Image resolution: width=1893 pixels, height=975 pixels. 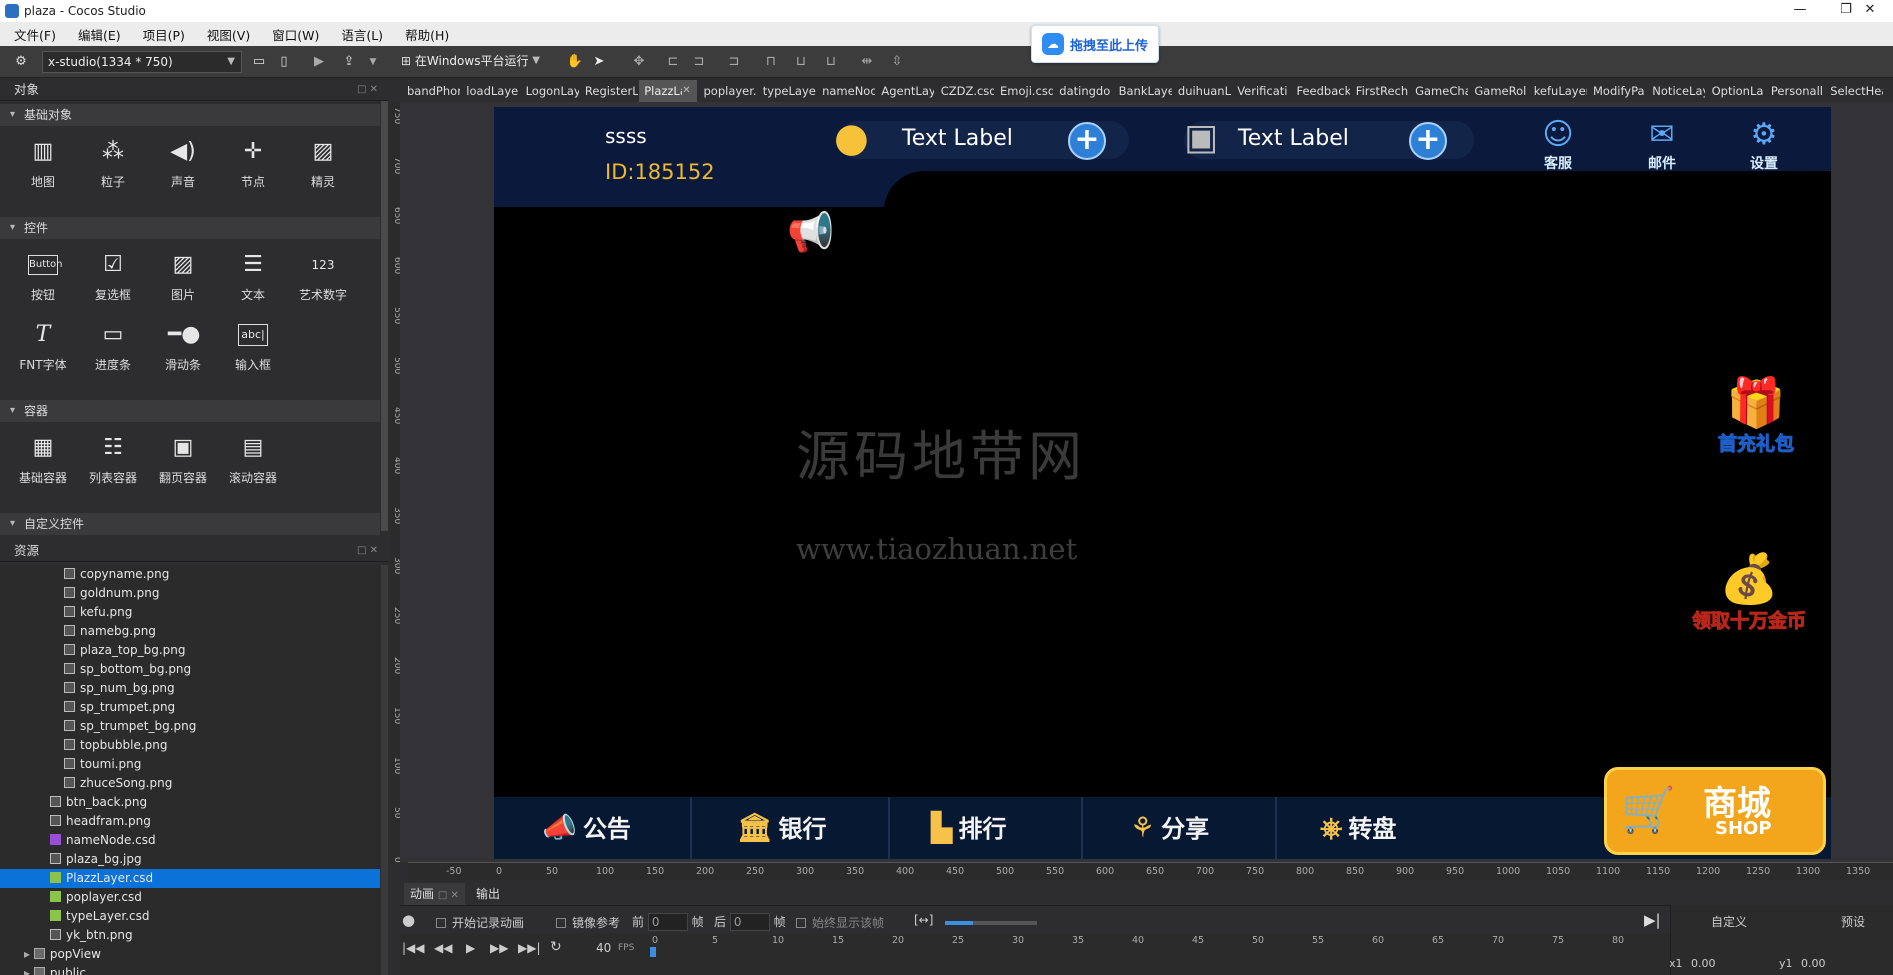 What do you see at coordinates (575, 62) in the screenshot?
I see `hand-tool-icon: ✋` at bounding box center [575, 62].